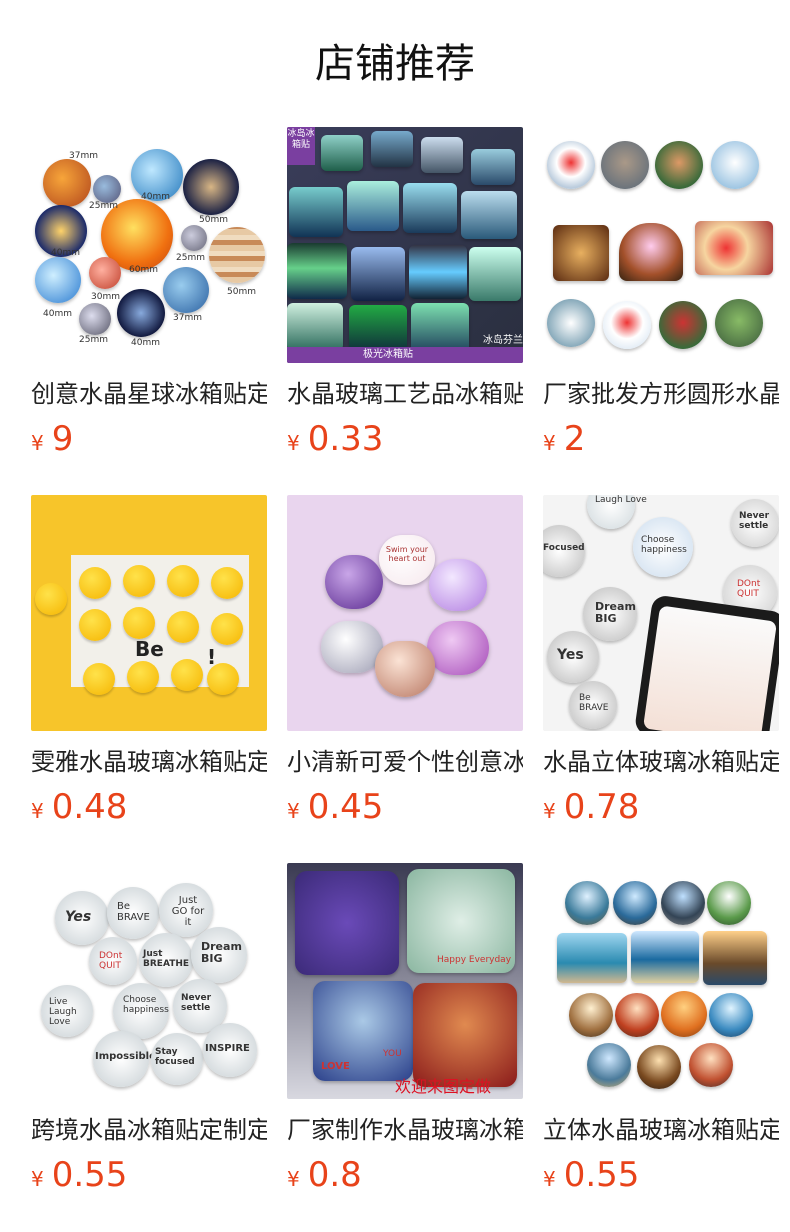  Describe the element at coordinates (149, 613) in the screenshot. I see `product-image: Be !` at that location.